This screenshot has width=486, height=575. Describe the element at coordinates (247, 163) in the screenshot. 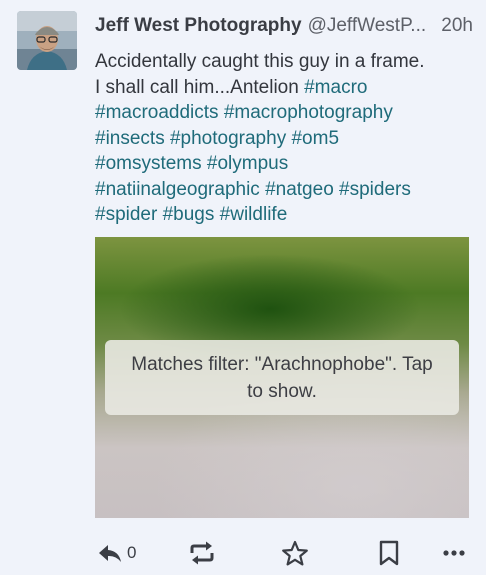

I see `hashtag-link: #olympus` at that location.